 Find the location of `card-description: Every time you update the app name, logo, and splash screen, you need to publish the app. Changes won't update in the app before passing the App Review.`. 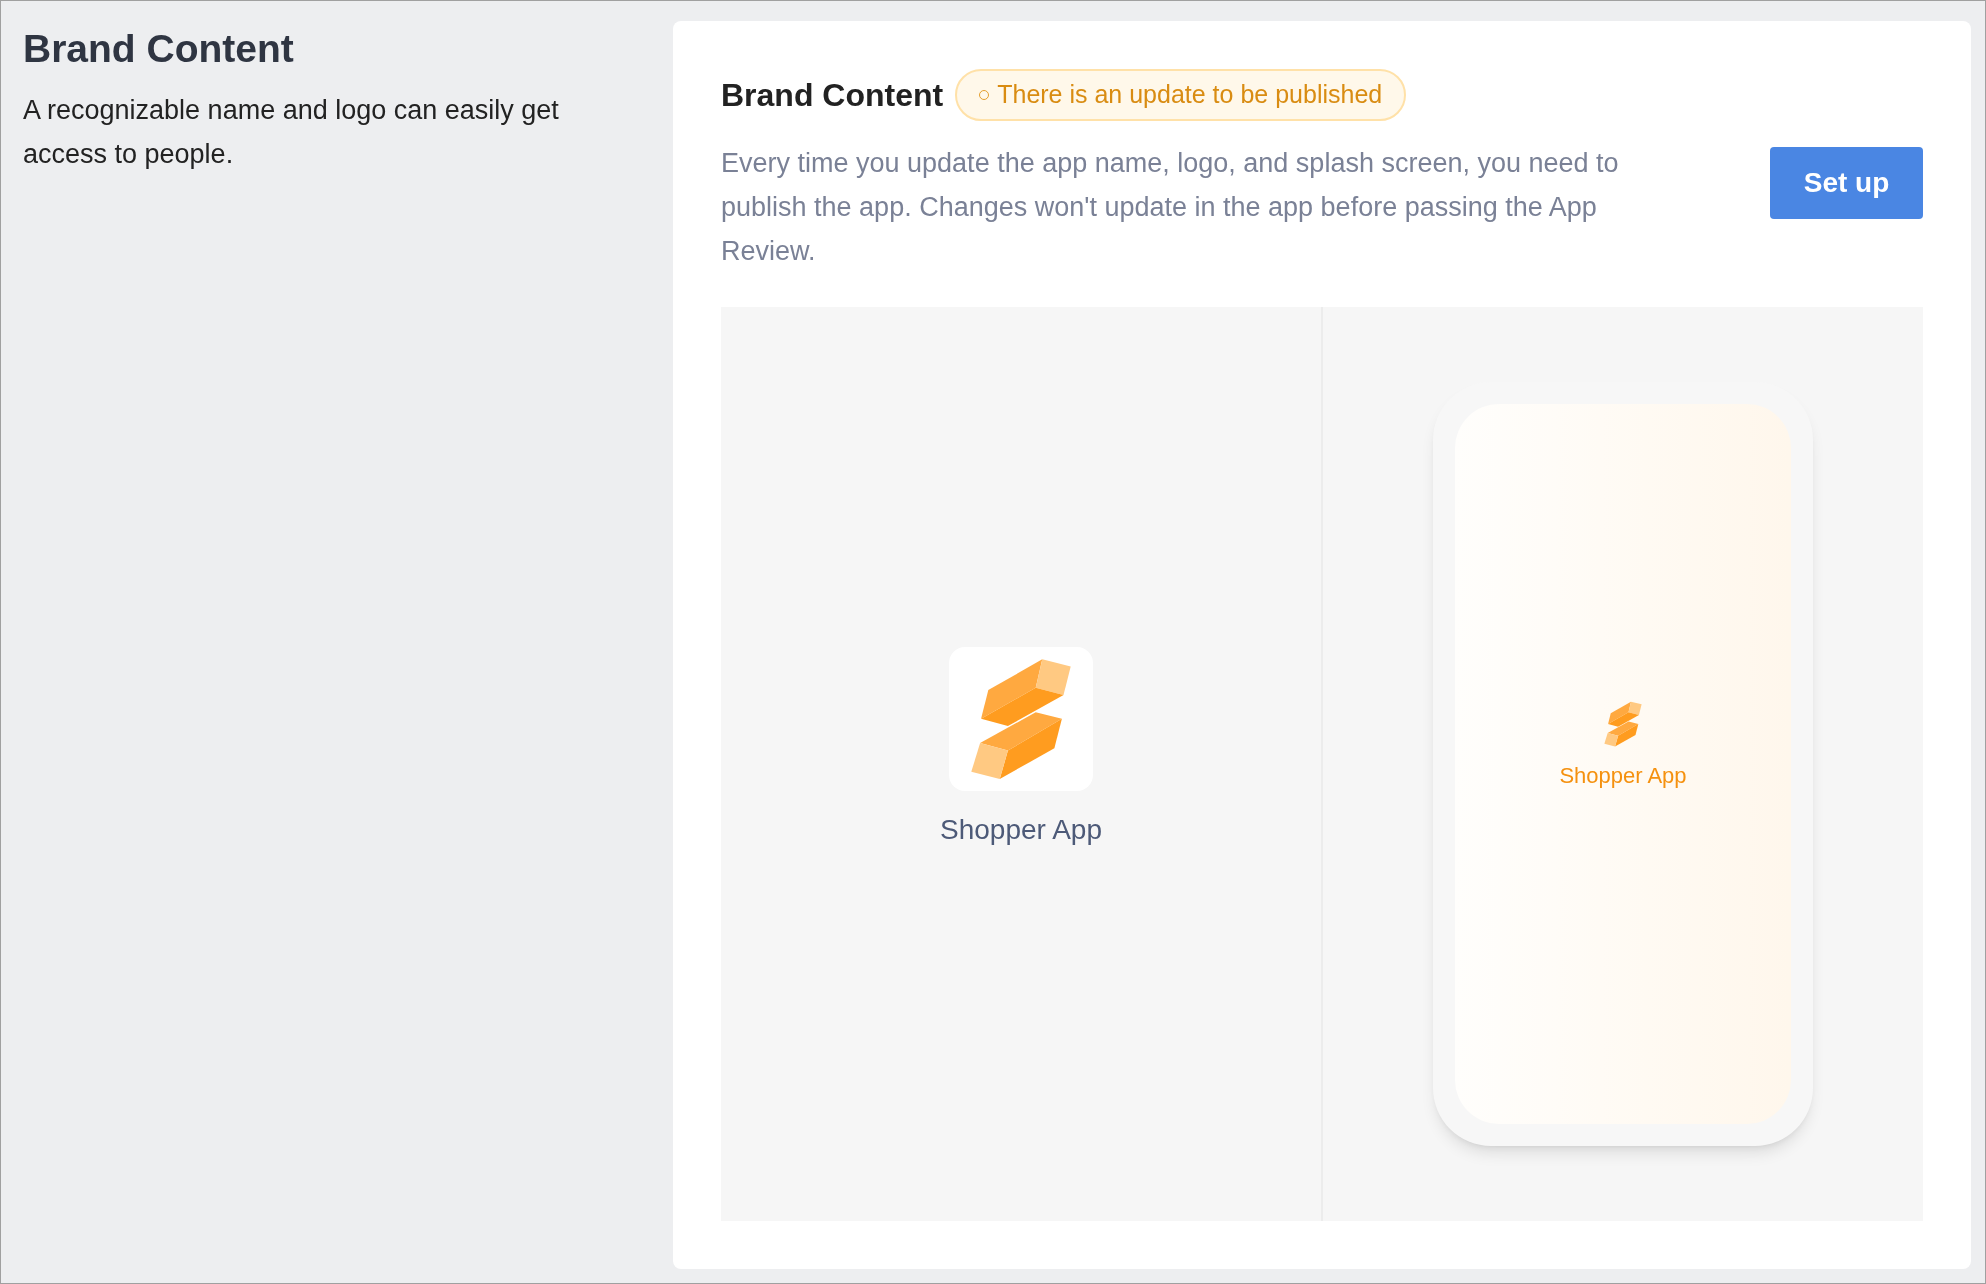

card-description: Every time you update the app name, logo, and splash screen, you need to publish the app. Changes won't update in the app before passing the App Review. is located at coordinates (1170, 207).